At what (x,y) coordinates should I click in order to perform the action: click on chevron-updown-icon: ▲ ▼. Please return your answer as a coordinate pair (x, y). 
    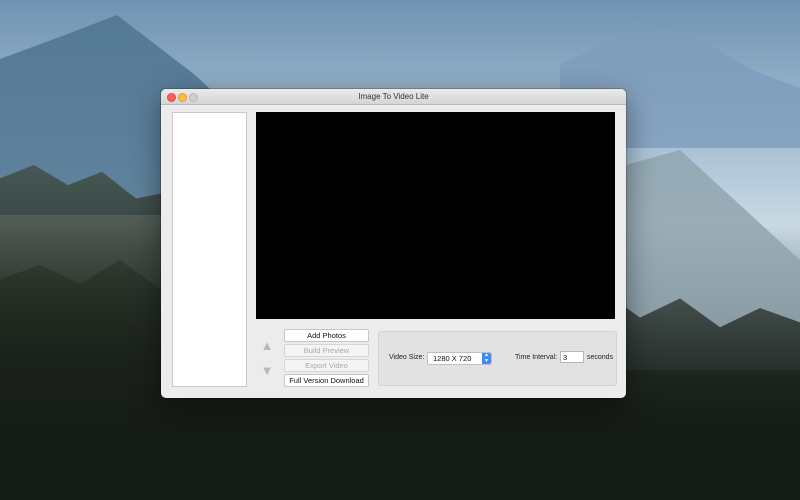
    Looking at the image, I should click on (486, 358).